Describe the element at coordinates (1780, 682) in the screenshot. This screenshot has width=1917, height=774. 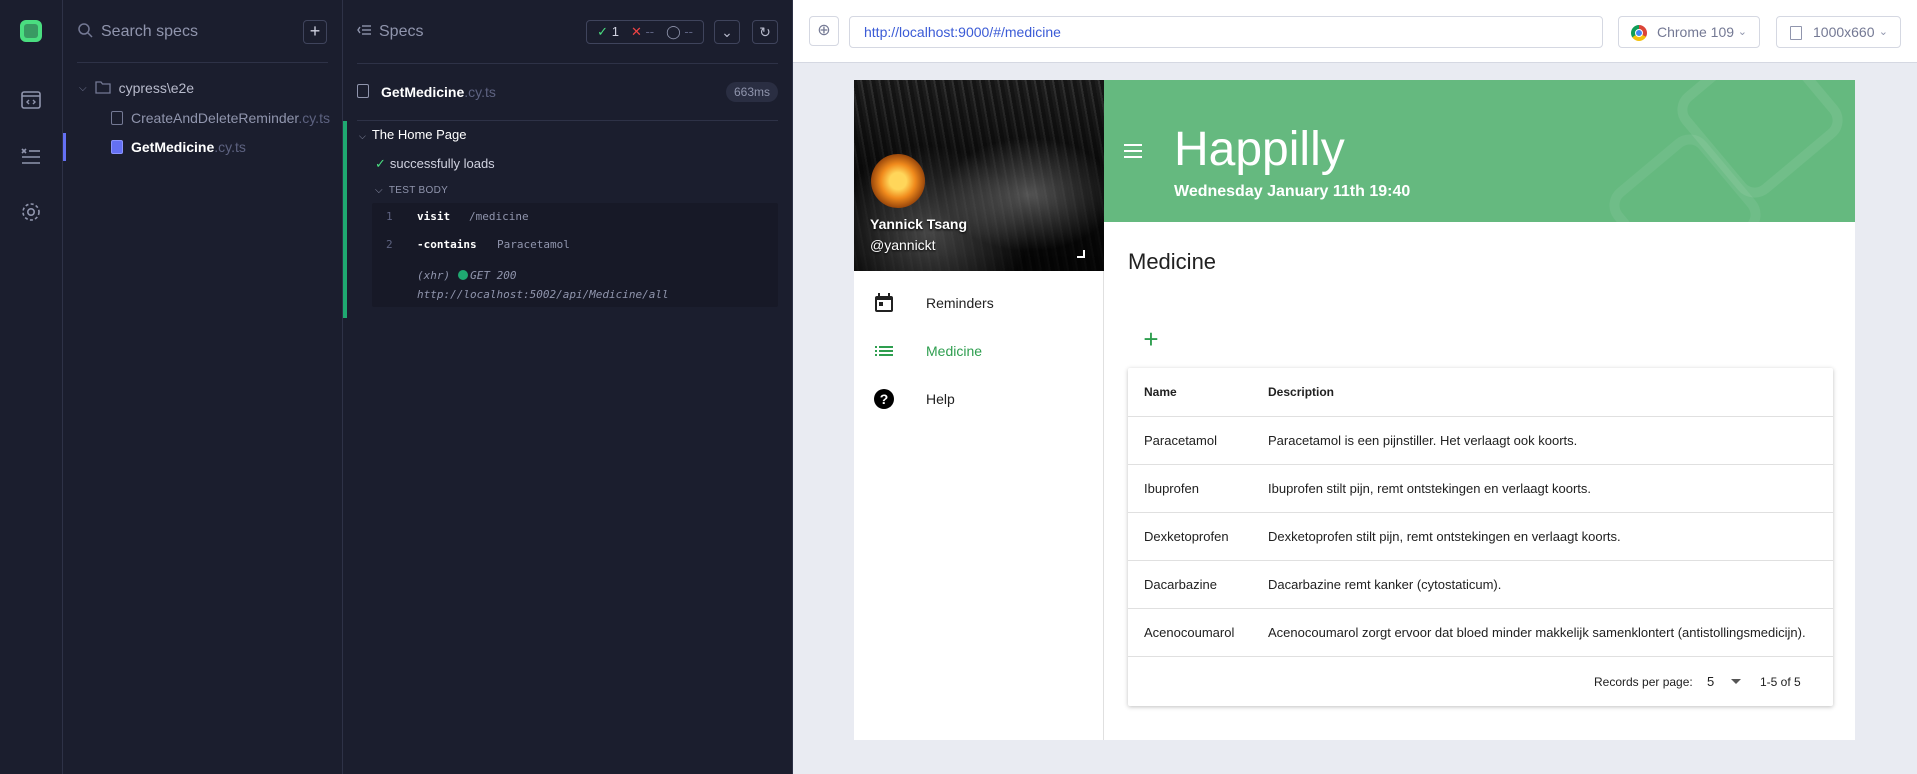
I see `pagination-range: 1-5 of 5` at that location.